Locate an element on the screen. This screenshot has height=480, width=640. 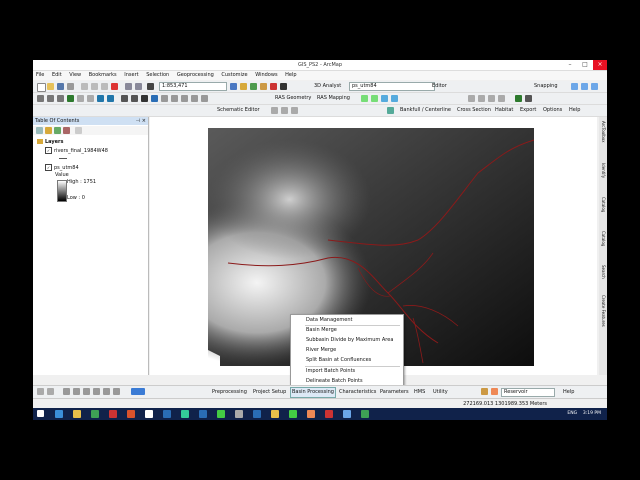
menu-insert: Insert is located at coordinates (131, 75).